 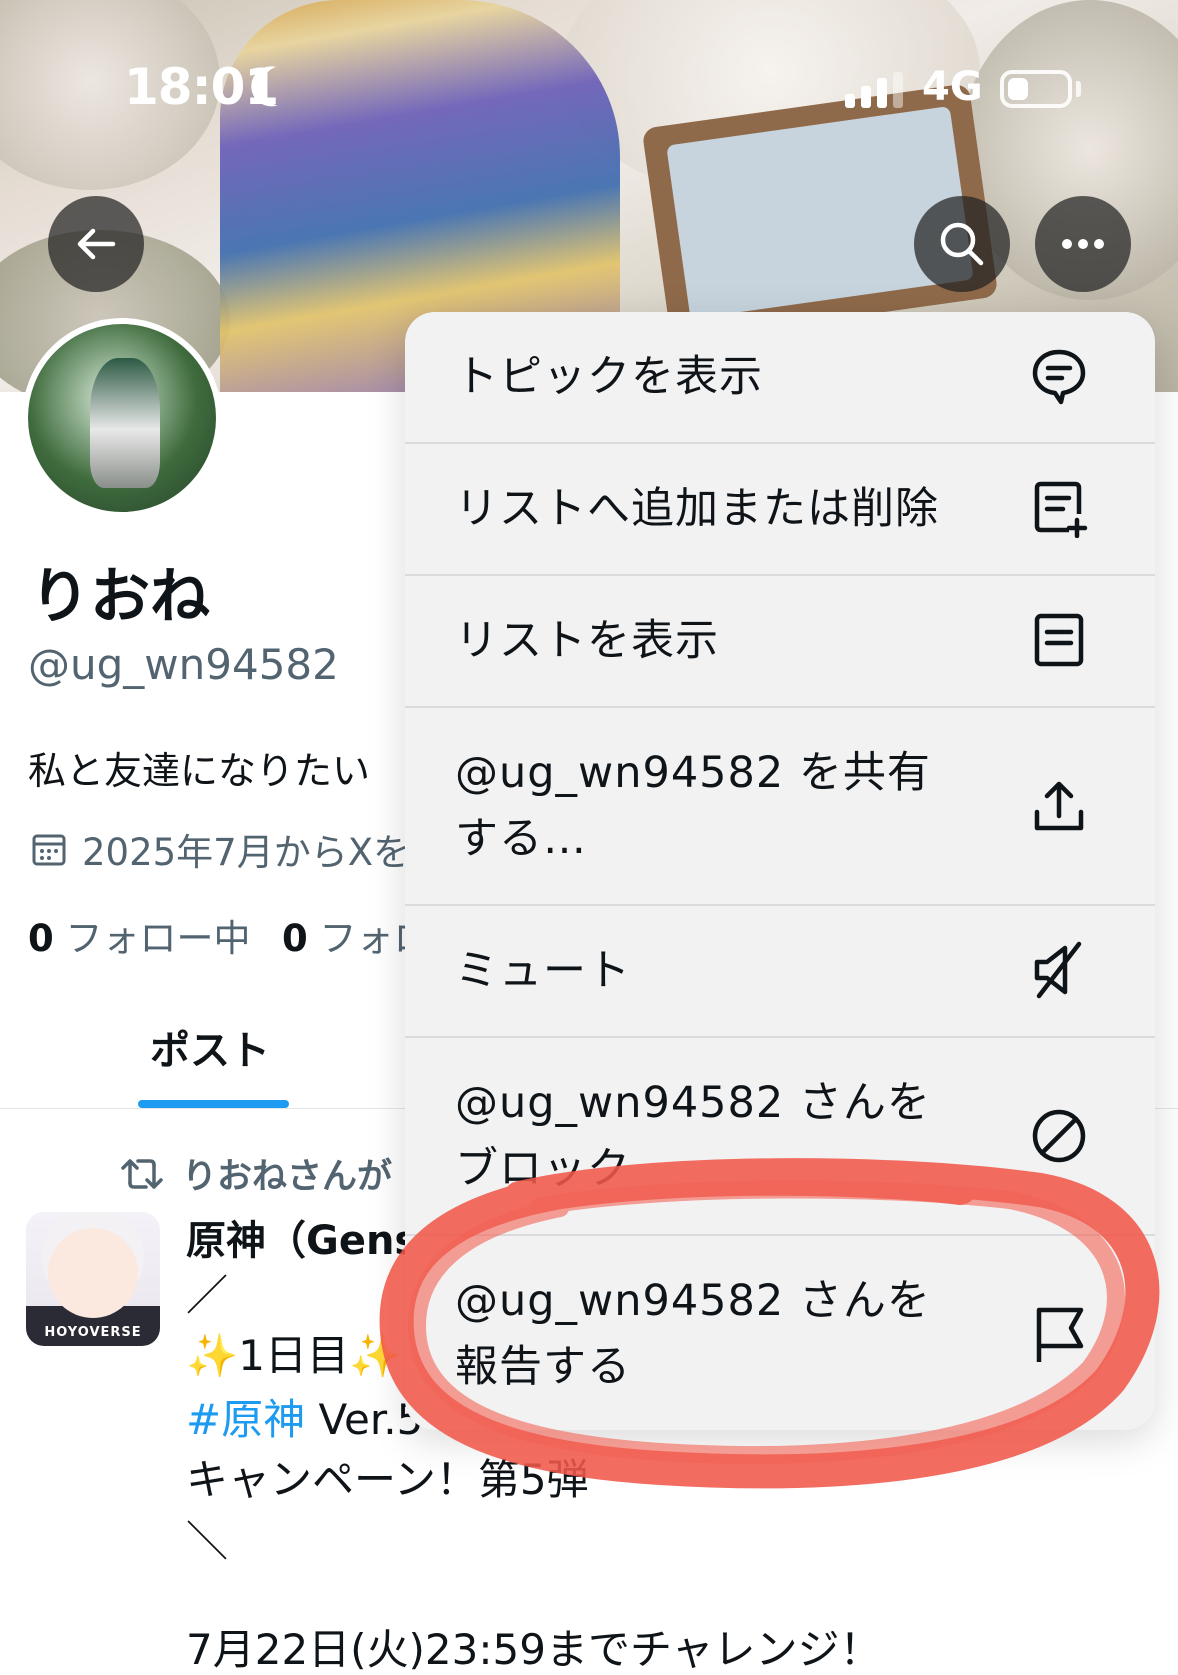 I want to click on following-label: フォロー中, so click(x=158, y=938).